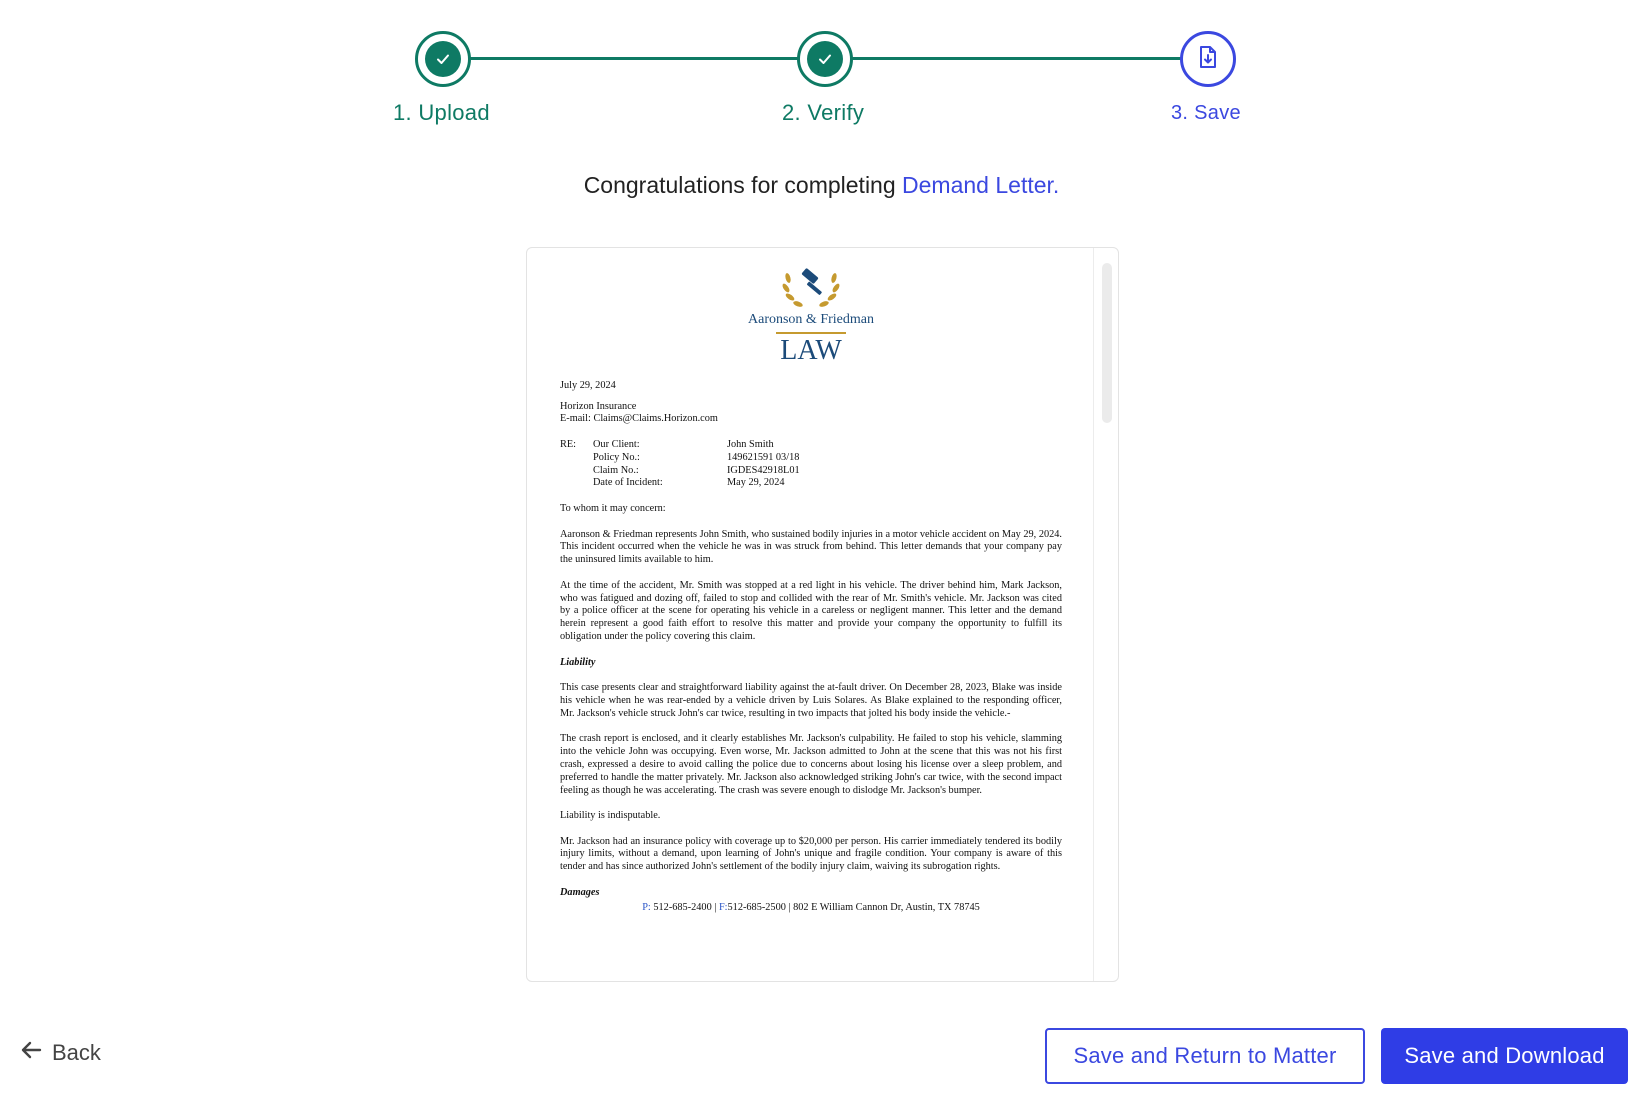  What do you see at coordinates (616, 444) in the screenshot?
I see `re-label: Our Client:` at bounding box center [616, 444].